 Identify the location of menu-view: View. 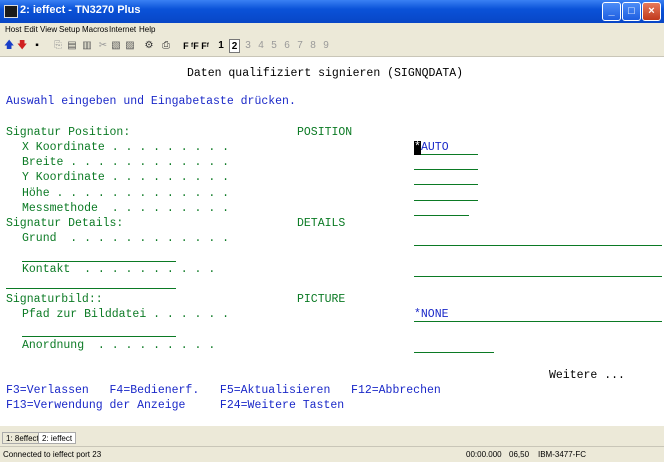
(48, 29).